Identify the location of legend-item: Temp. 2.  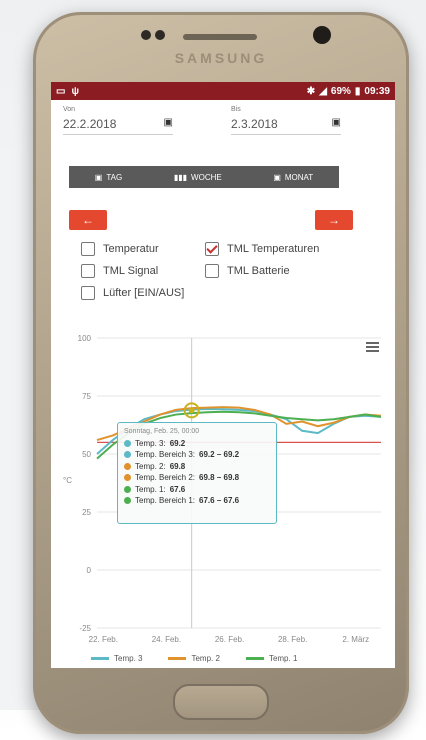
(194, 658).